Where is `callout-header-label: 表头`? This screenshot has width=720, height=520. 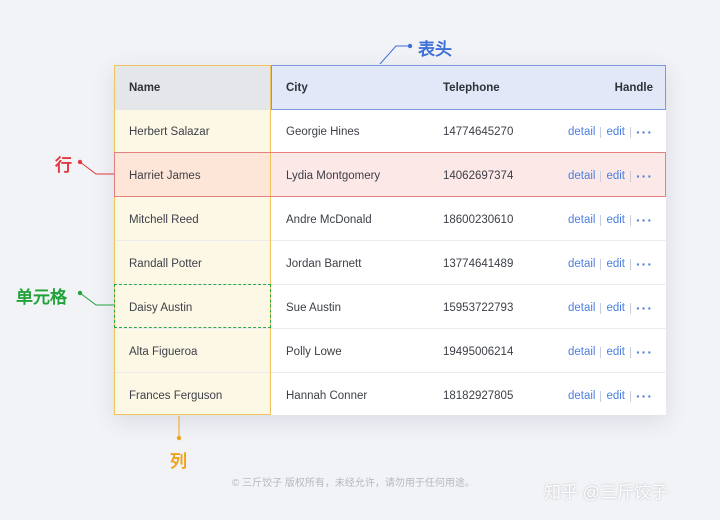
callout-header-label: 表头 is located at coordinates (435, 49).